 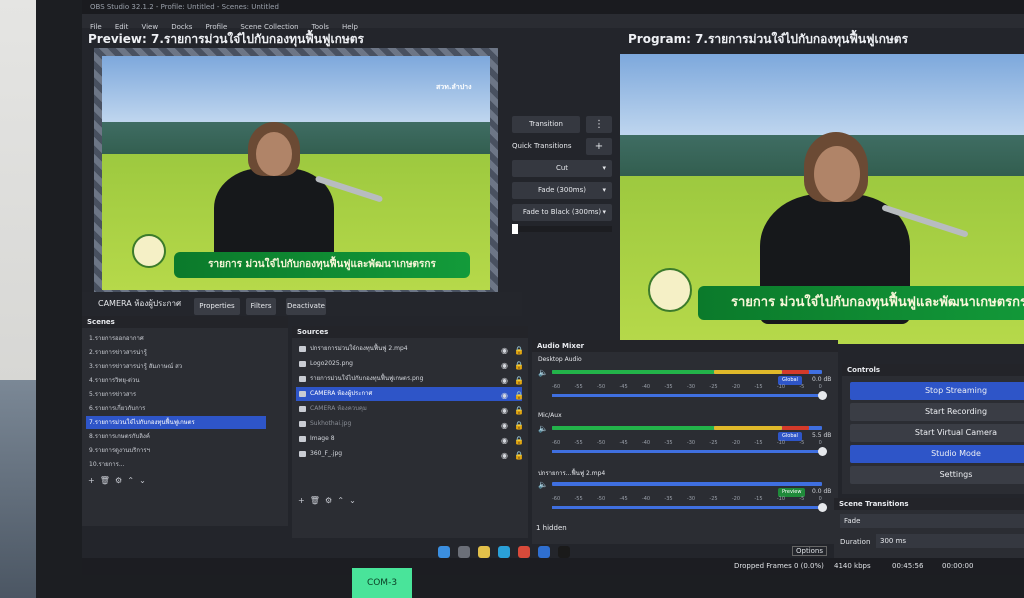 I want to click on filters-button: Filters, so click(x=261, y=306).